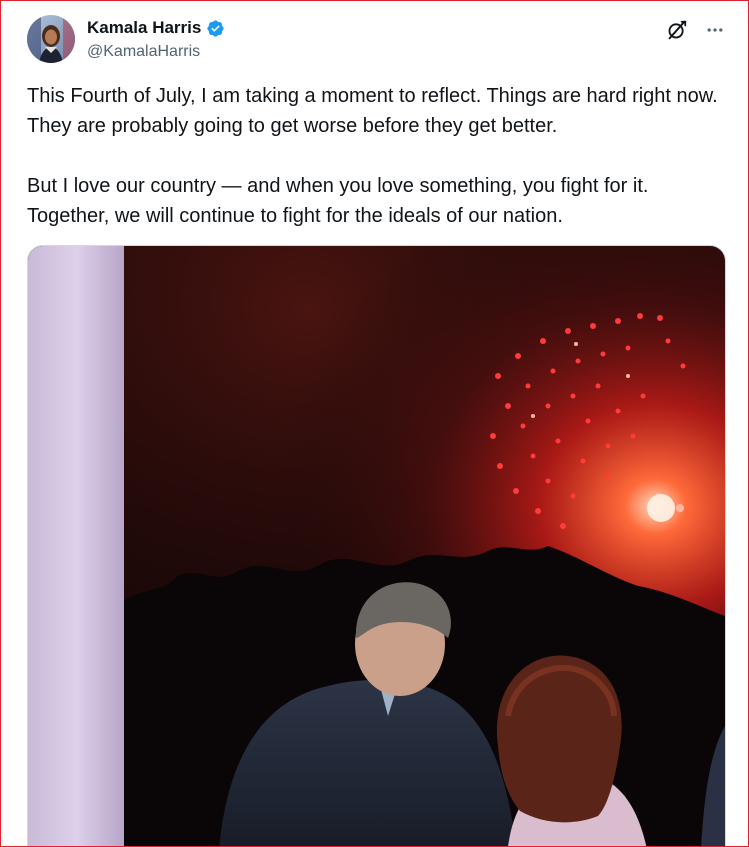 The image size is (749, 847). Describe the element at coordinates (51, 39) in the screenshot. I see `avatar` at that location.